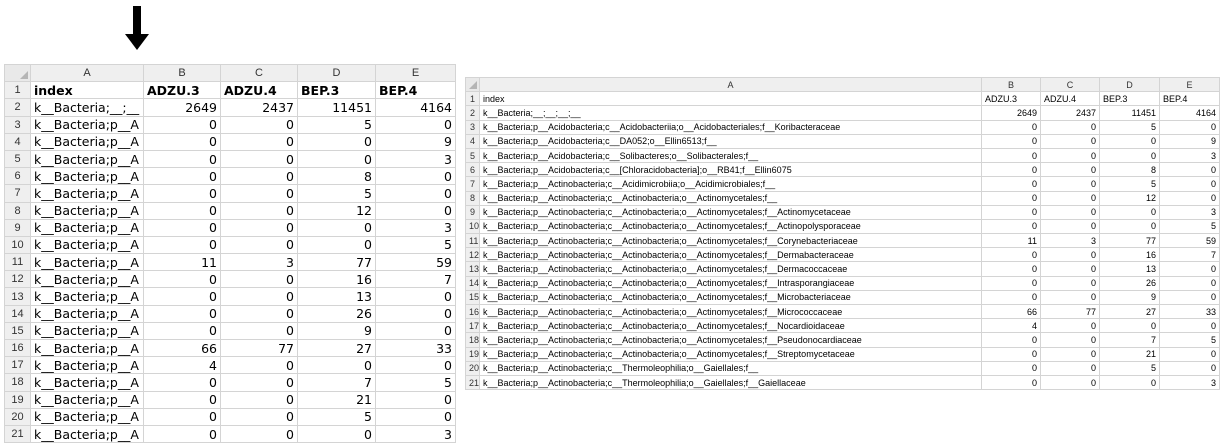 This screenshot has width=1221, height=443. Describe the element at coordinates (1011, 326) in the screenshot. I see `cell: 4` at that location.